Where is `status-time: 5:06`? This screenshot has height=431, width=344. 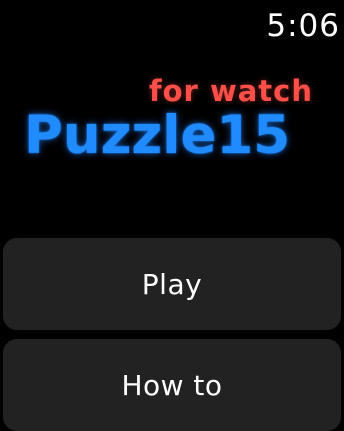 status-time: 5:06 is located at coordinates (303, 26).